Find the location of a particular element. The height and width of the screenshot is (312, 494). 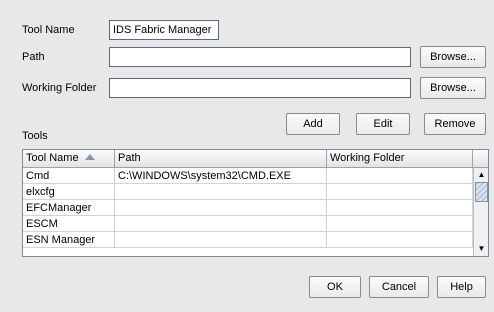

tool-name-input: IDS Fabric Manager is located at coordinates (164, 30).